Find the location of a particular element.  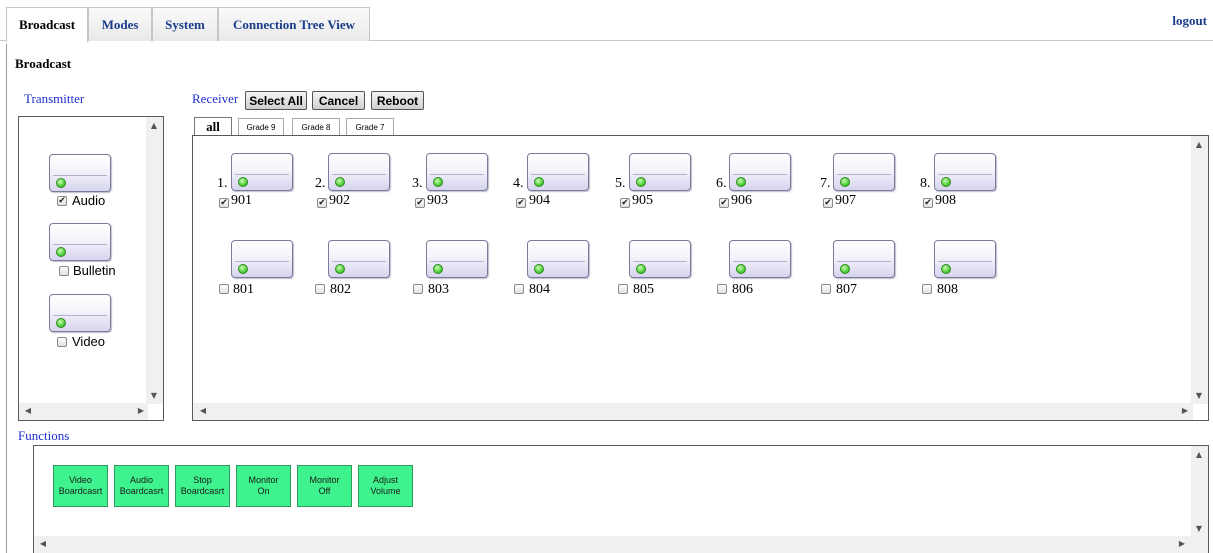

receiver-checkbox-906: ✔ is located at coordinates (724, 203).